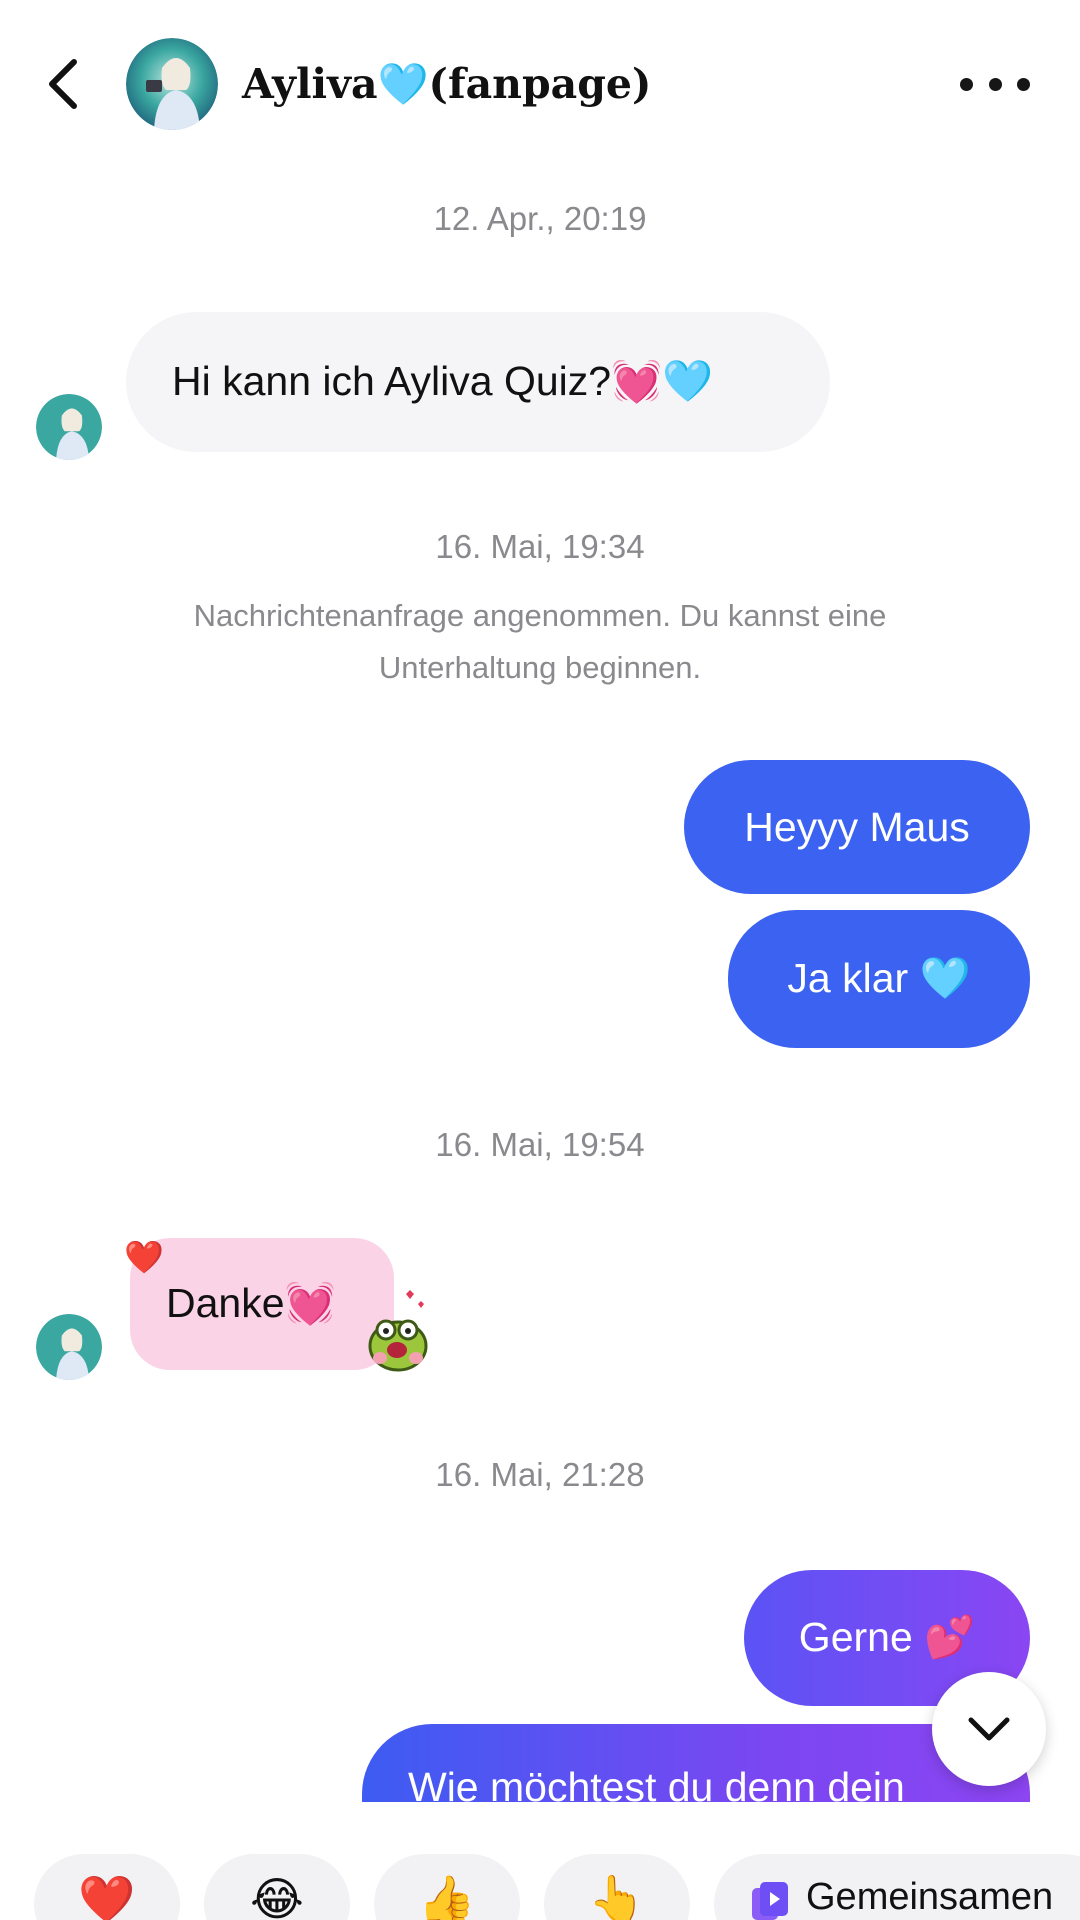 Image resolution: width=1080 pixels, height=1920 pixels. I want to click on timestamp: 16. Mai, 21:28, so click(540, 1474).